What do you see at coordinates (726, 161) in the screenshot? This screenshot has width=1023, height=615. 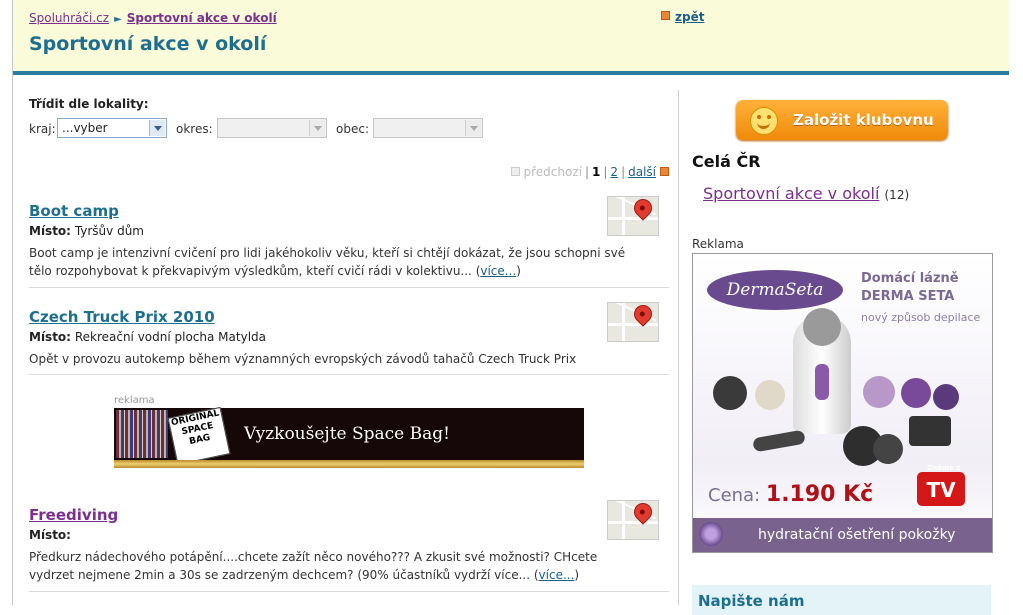 I see `region-heading: Celá ČR` at bounding box center [726, 161].